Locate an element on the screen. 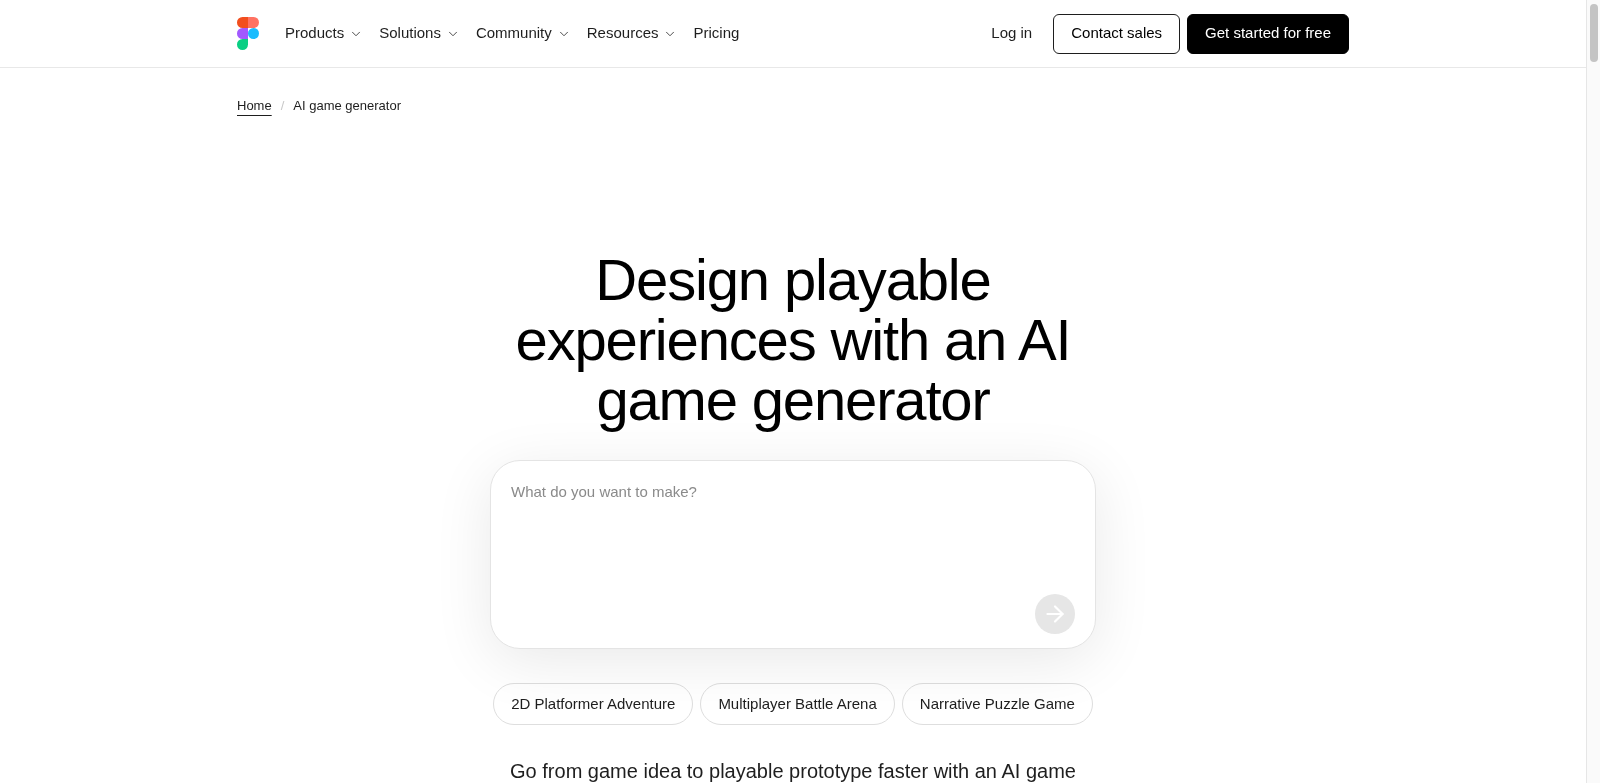 This screenshot has height=783, width=1600. nav-menu: Community is located at coordinates (523, 33).